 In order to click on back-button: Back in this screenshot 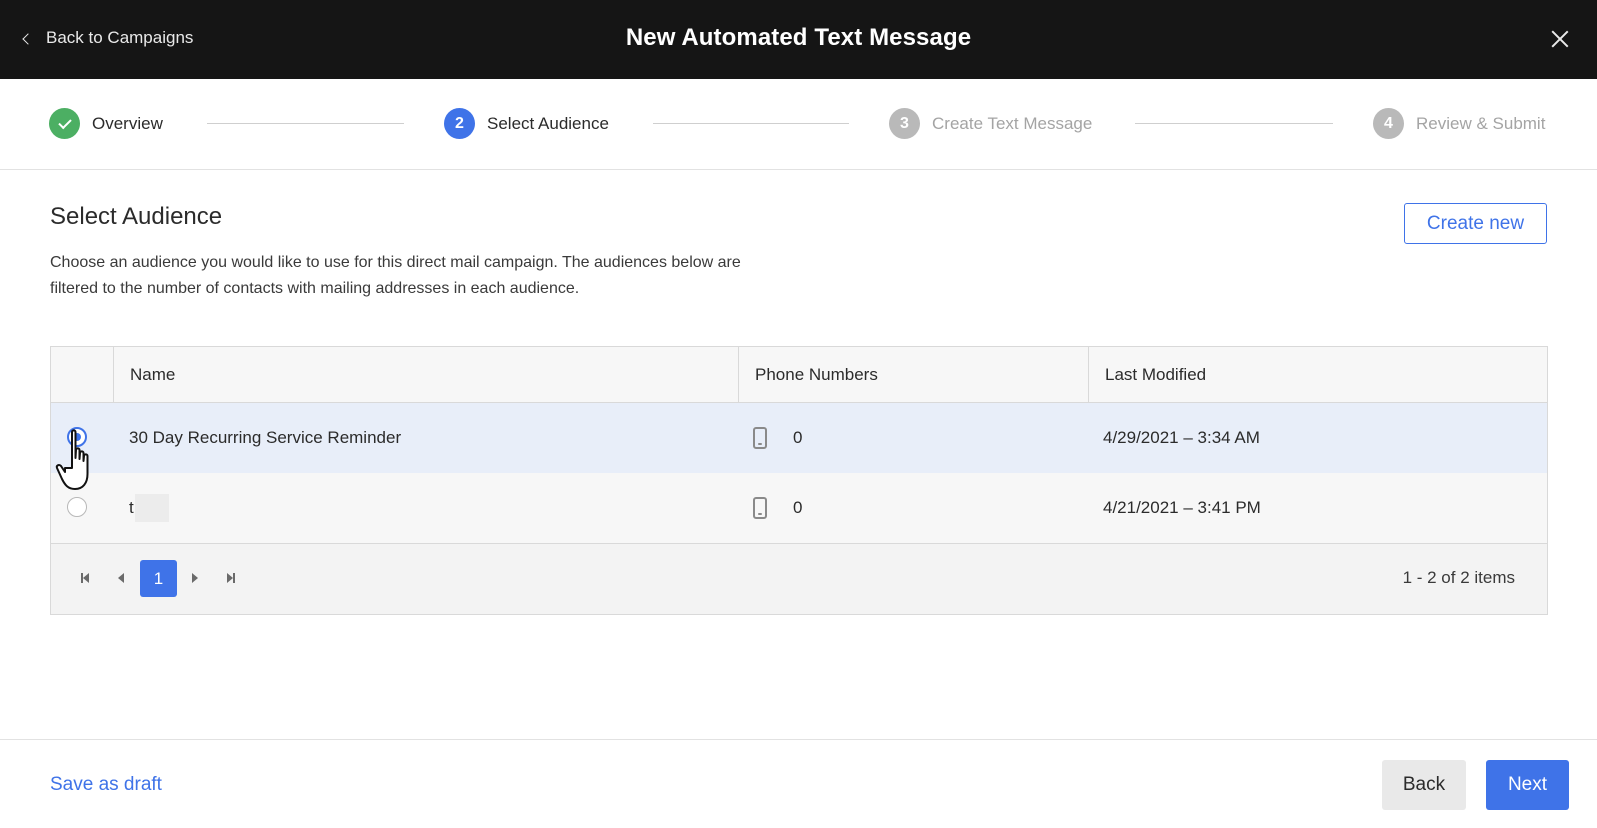, I will do `click(1424, 785)`.